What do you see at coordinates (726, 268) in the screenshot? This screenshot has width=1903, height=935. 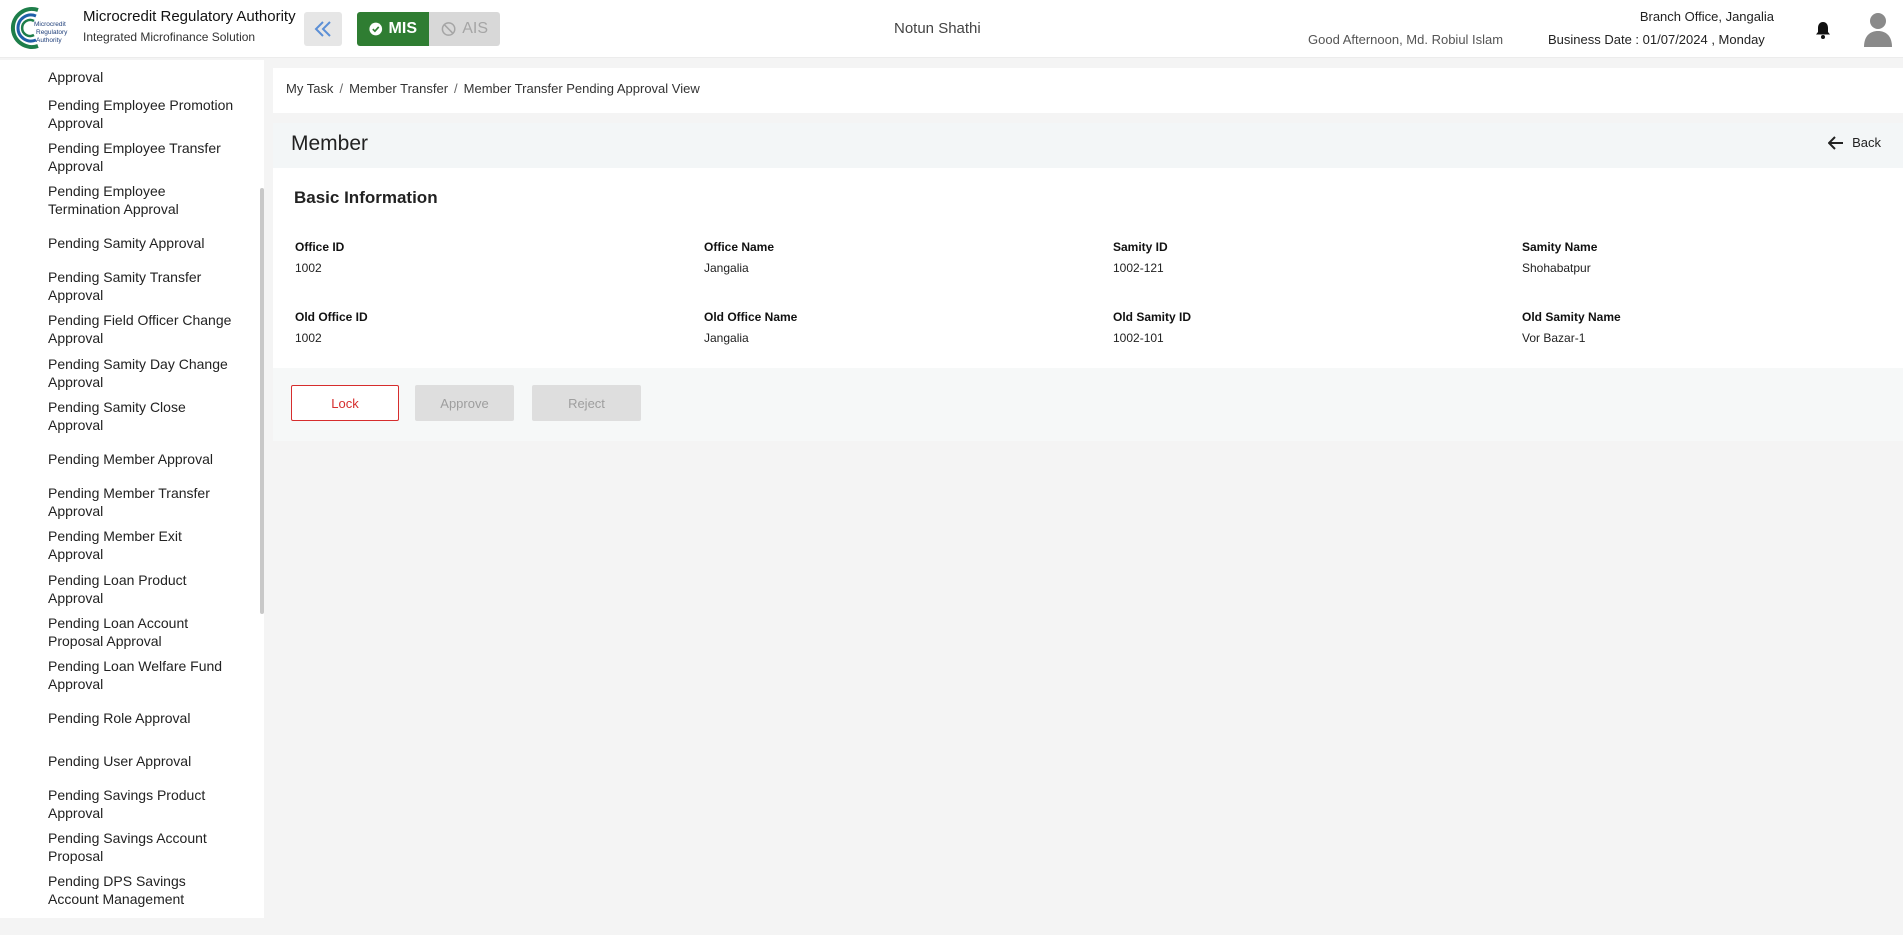 I see `office-name-value: Jangalia` at bounding box center [726, 268].